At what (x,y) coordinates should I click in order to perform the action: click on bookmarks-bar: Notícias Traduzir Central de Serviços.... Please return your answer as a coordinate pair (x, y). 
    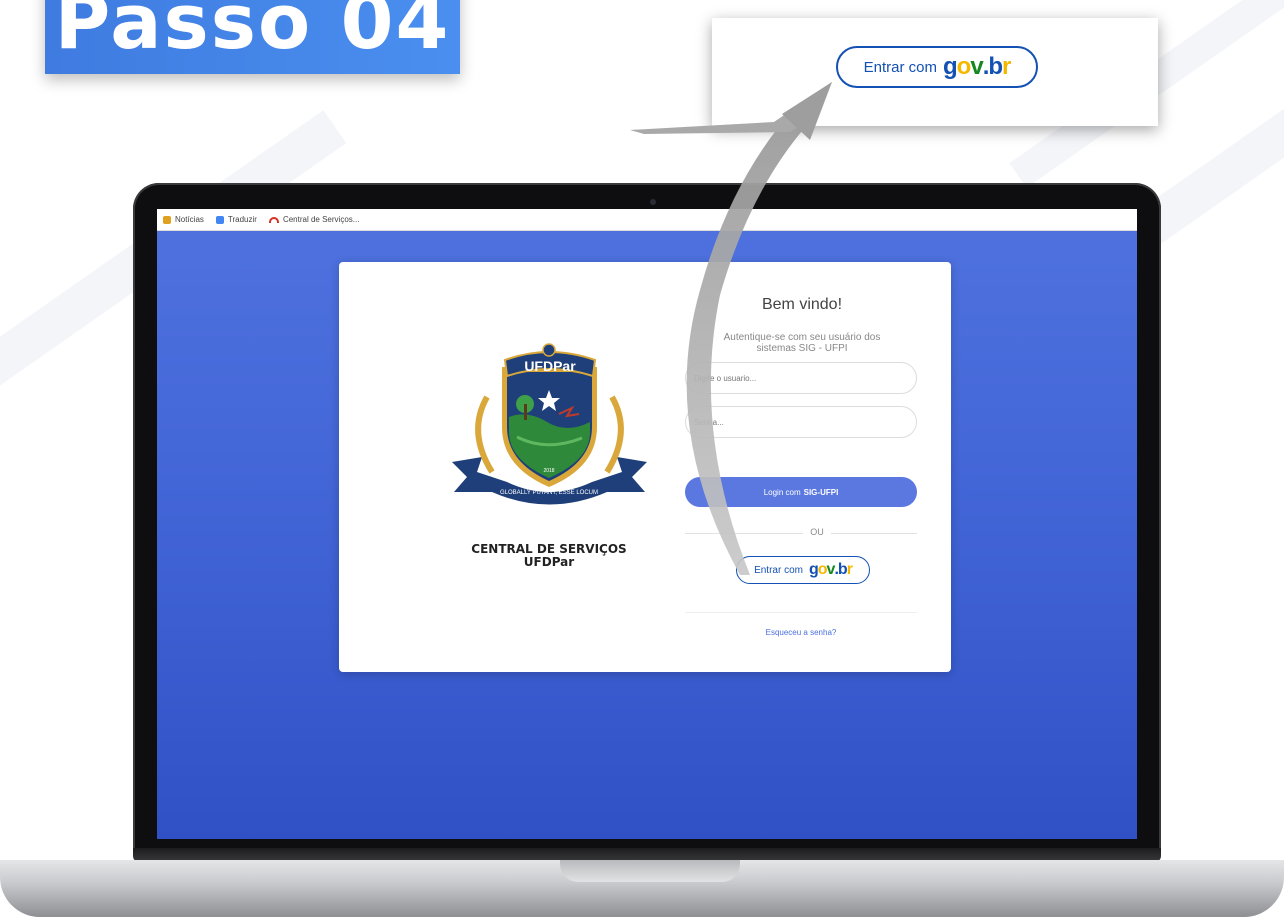
    Looking at the image, I should click on (647, 220).